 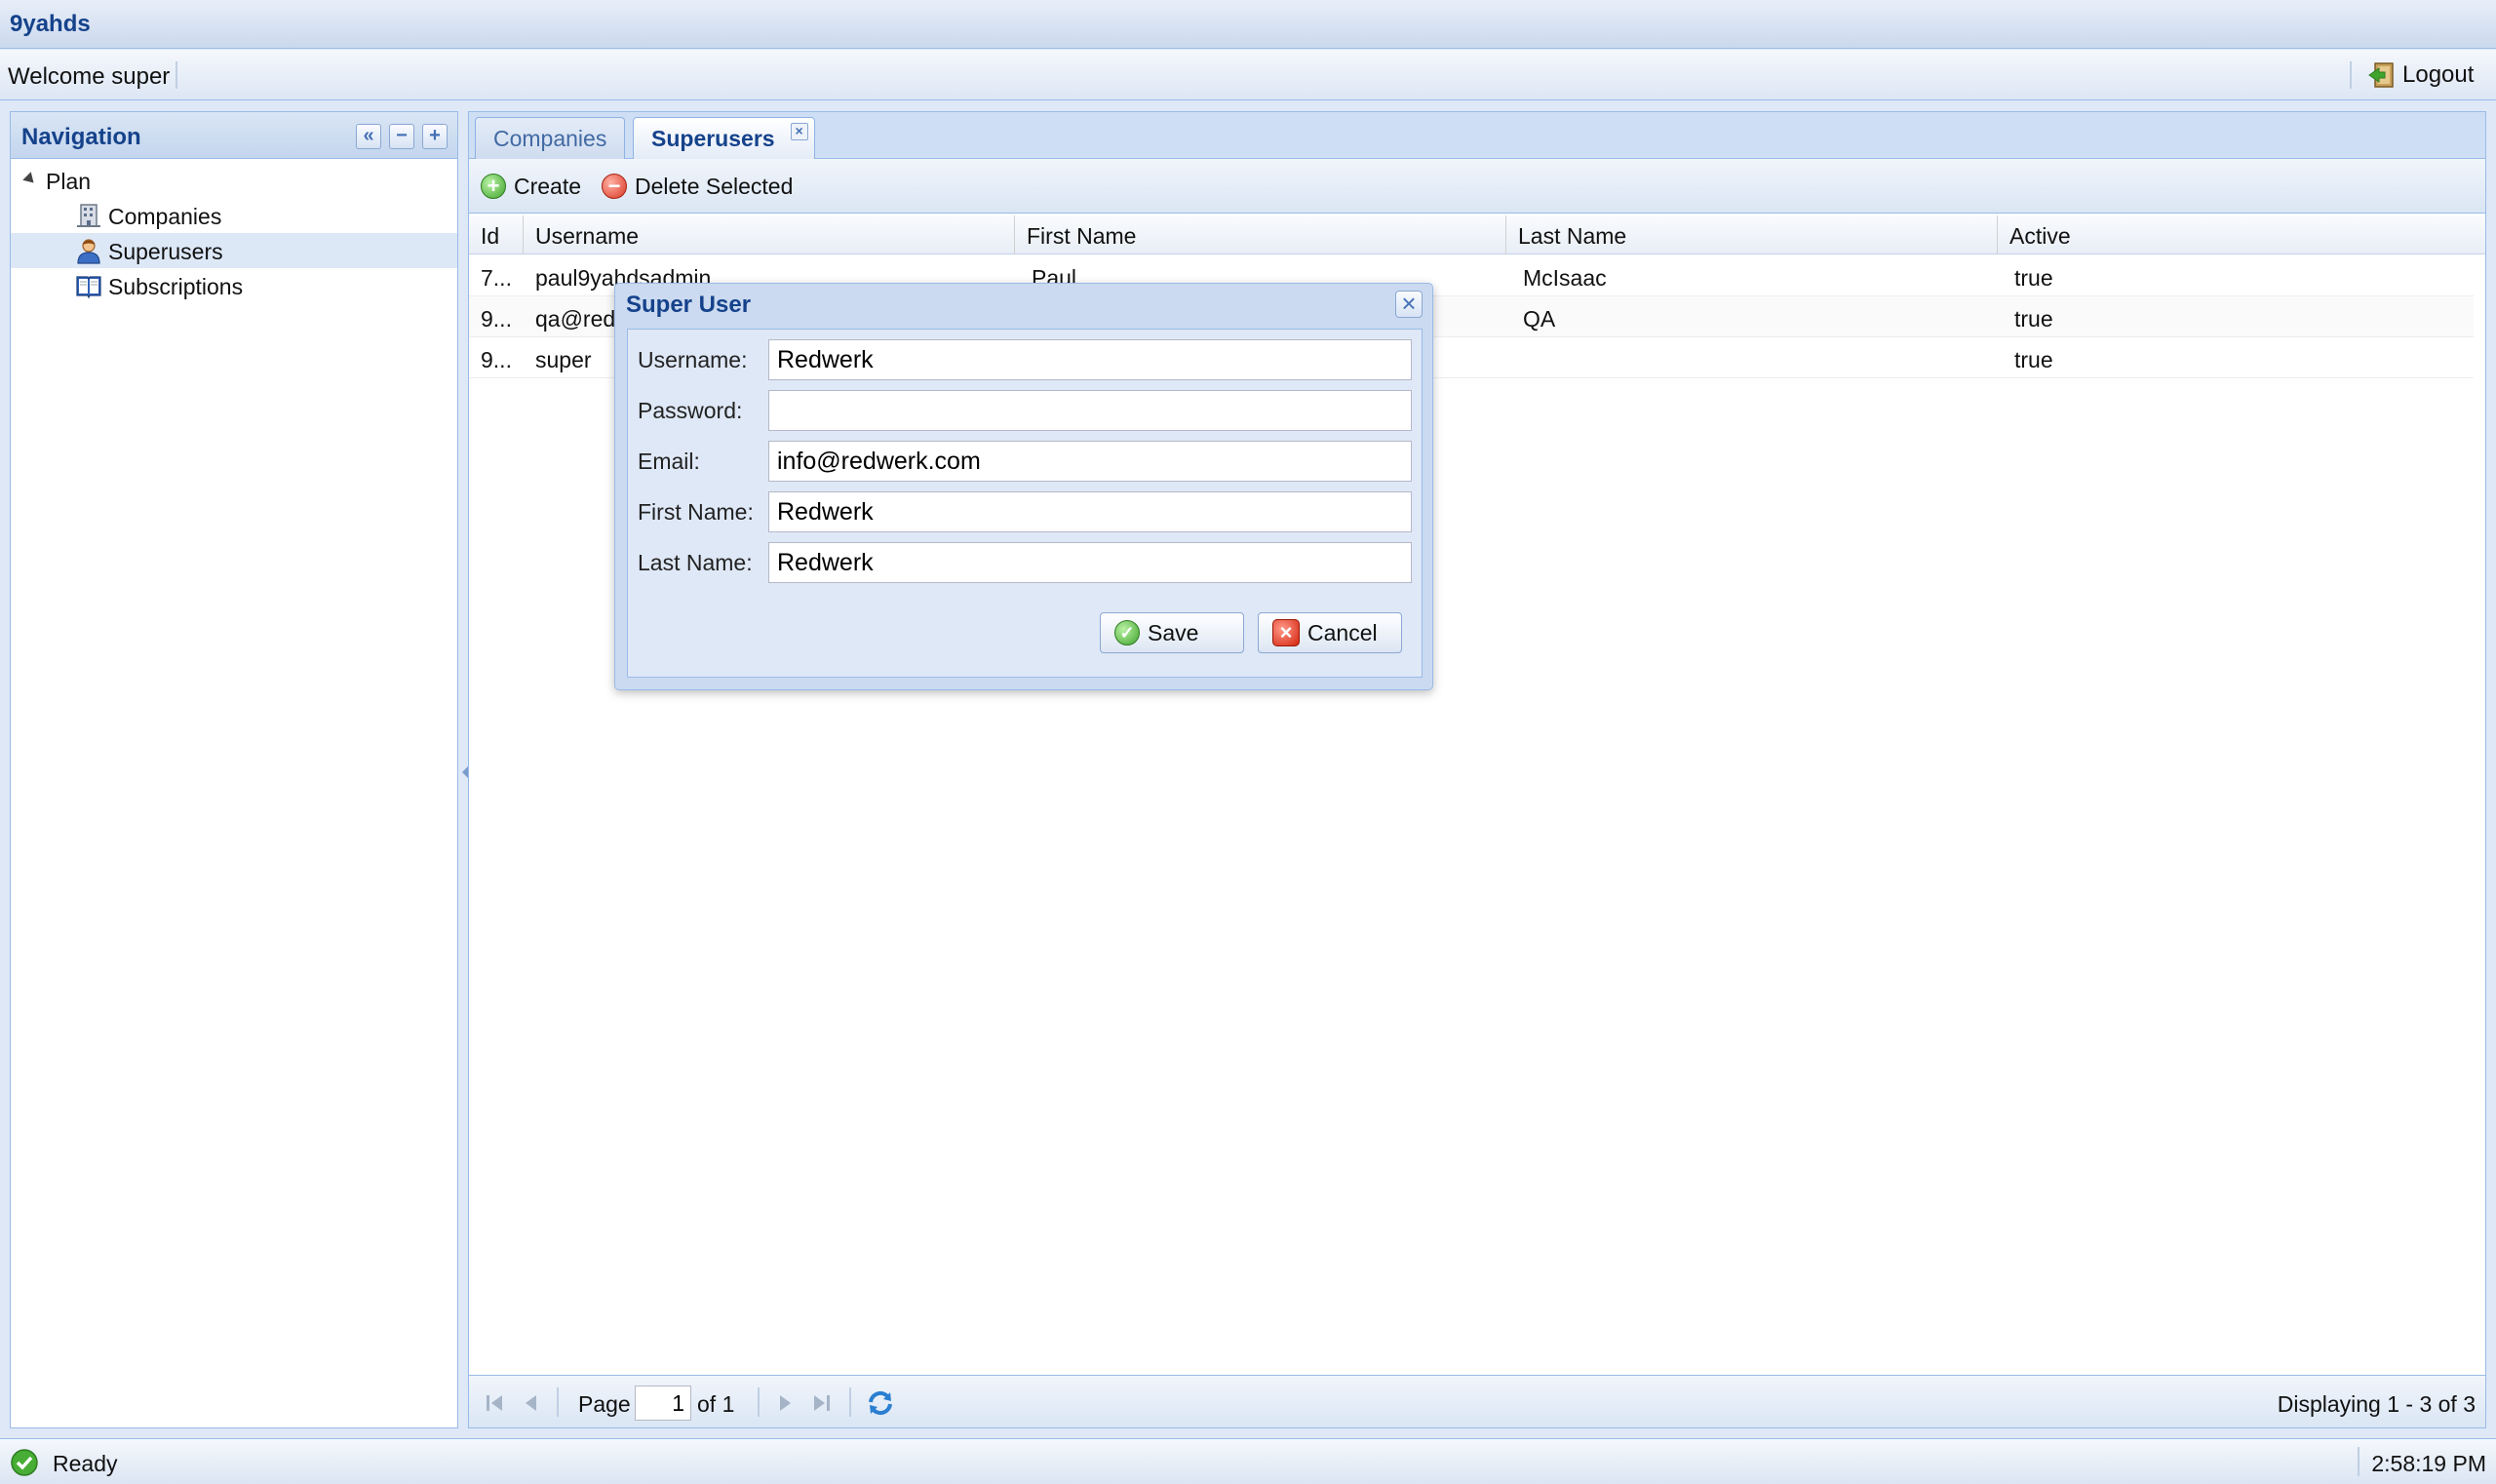 I want to click on delete-selected-button: − Delete Selected, so click(x=697, y=186).